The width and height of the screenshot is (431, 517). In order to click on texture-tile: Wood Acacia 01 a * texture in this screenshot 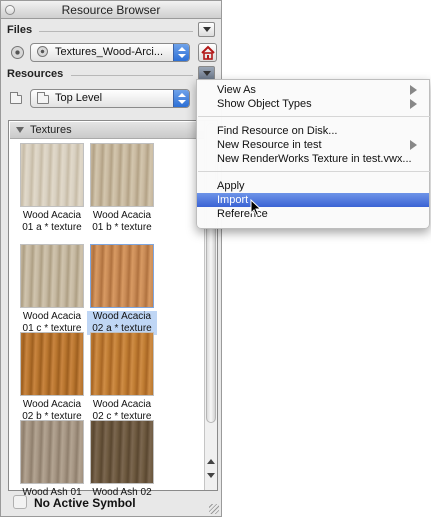, I will do `click(52, 188)`.